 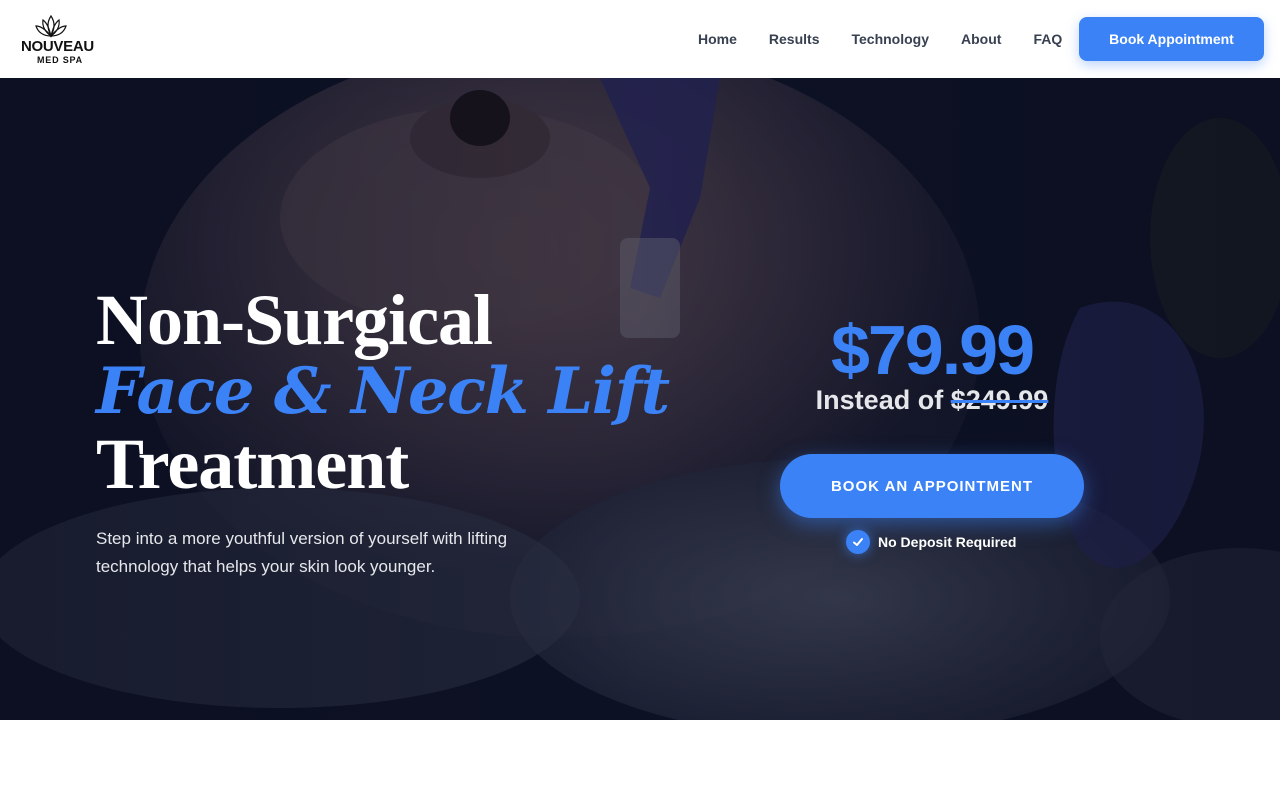 I want to click on original-price-line: Instead of $249.99, so click(x=932, y=400).